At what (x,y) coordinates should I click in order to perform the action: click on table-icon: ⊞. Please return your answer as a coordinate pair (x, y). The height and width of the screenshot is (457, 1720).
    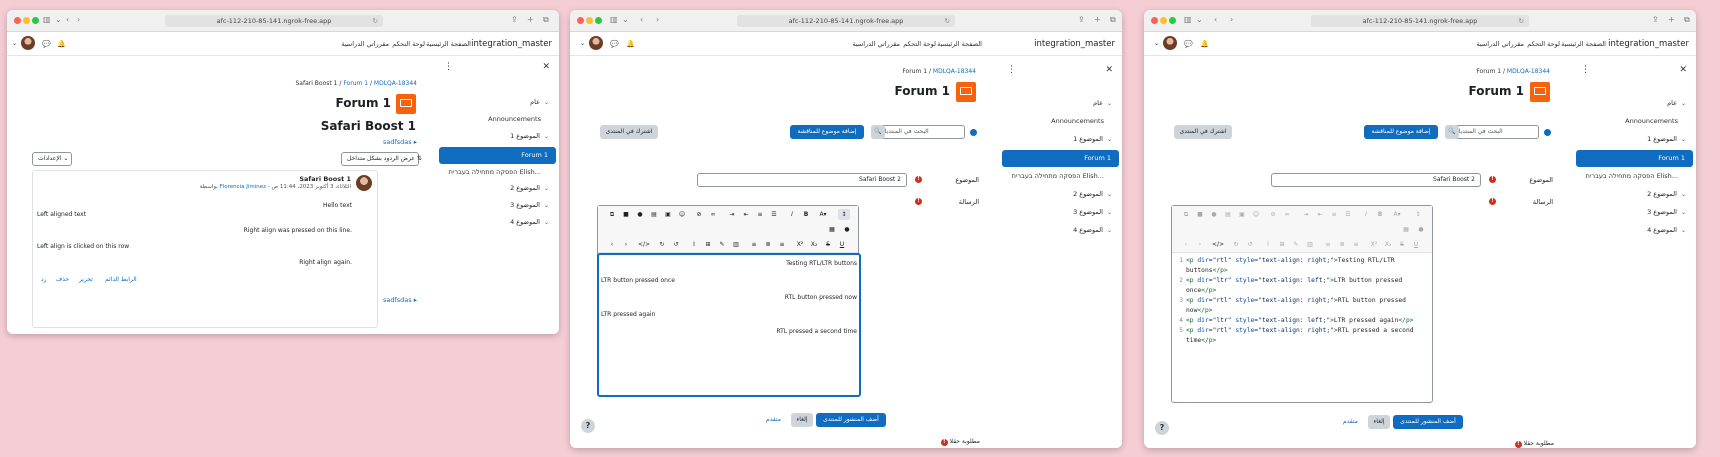
    Looking at the image, I should click on (708, 244).